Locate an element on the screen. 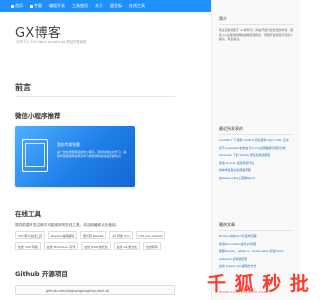 The width and height of the screenshot is (320, 300). tool-link: 在线 md5 转换 is located at coordinates (28, 246).